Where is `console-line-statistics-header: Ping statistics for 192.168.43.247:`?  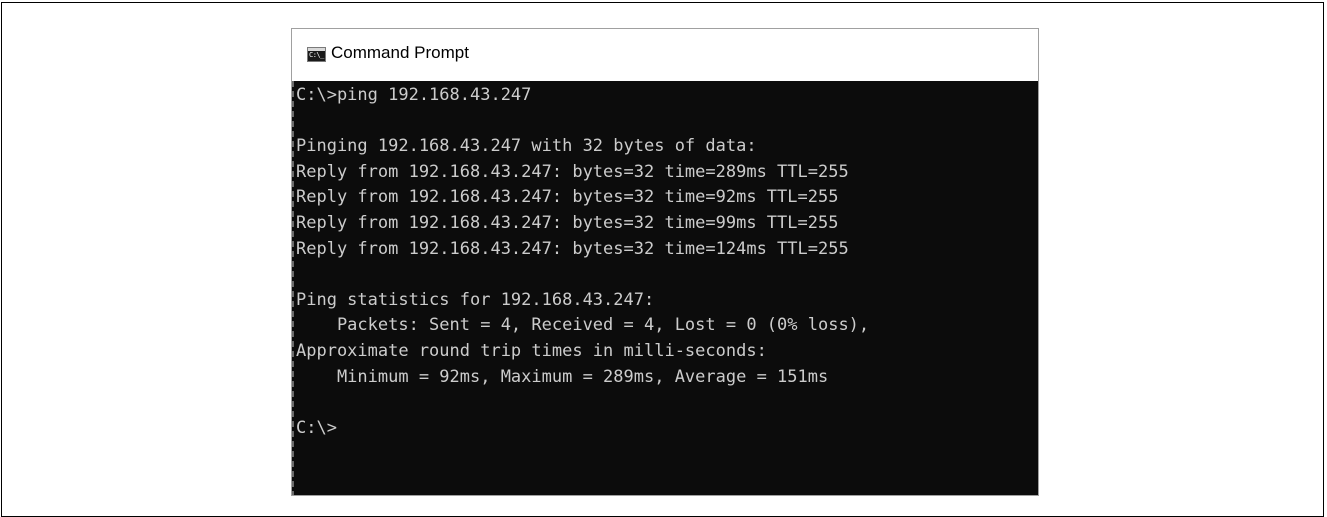
console-line-statistics-header: Ping statistics for 192.168.43.247: is located at coordinates (475, 299).